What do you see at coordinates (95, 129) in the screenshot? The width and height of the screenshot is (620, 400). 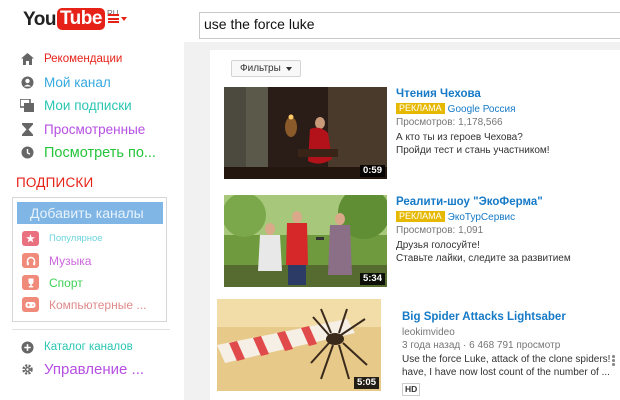 I see `sidebar-item-label: Просмотренные` at bounding box center [95, 129].